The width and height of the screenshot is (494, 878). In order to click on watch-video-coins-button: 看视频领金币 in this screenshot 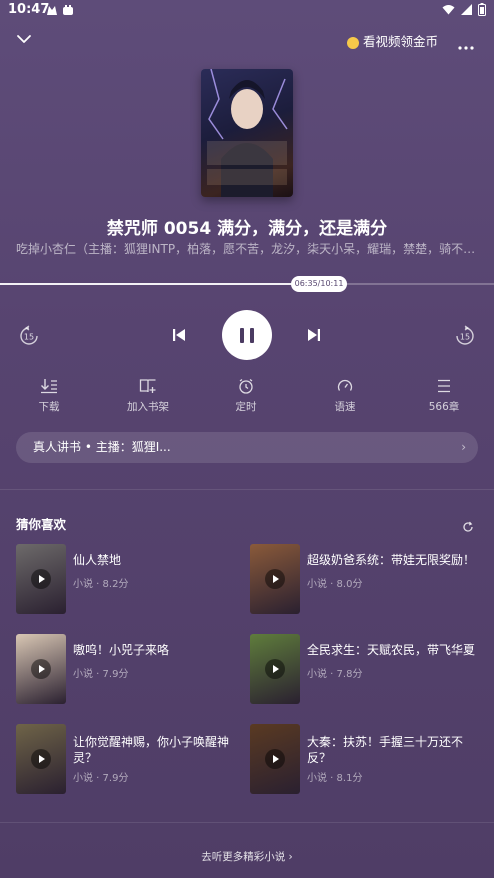, I will do `click(392, 40)`.